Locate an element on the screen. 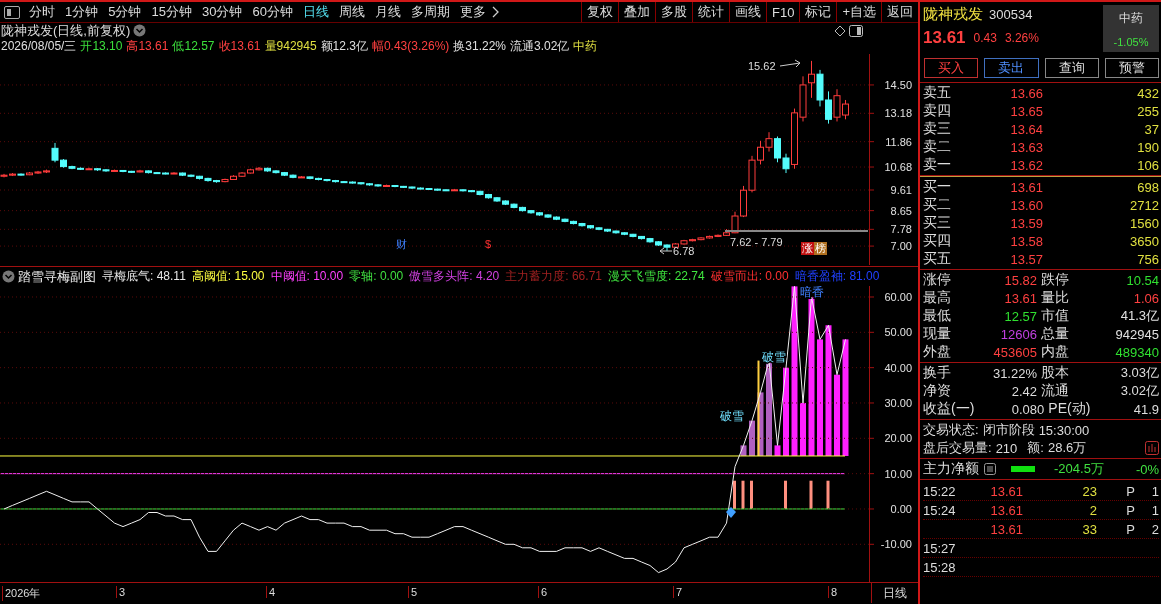  tool-button: 画线 is located at coordinates (747, 12).